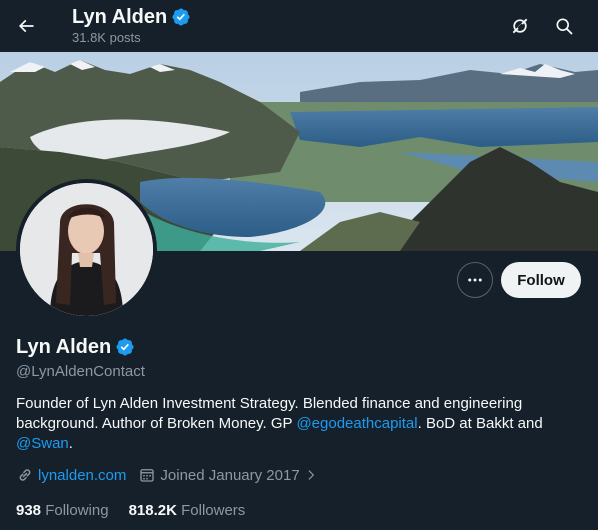 The image size is (598, 530). I want to click on follow-counts: 938 Following 818.2K Followers, so click(140, 510).